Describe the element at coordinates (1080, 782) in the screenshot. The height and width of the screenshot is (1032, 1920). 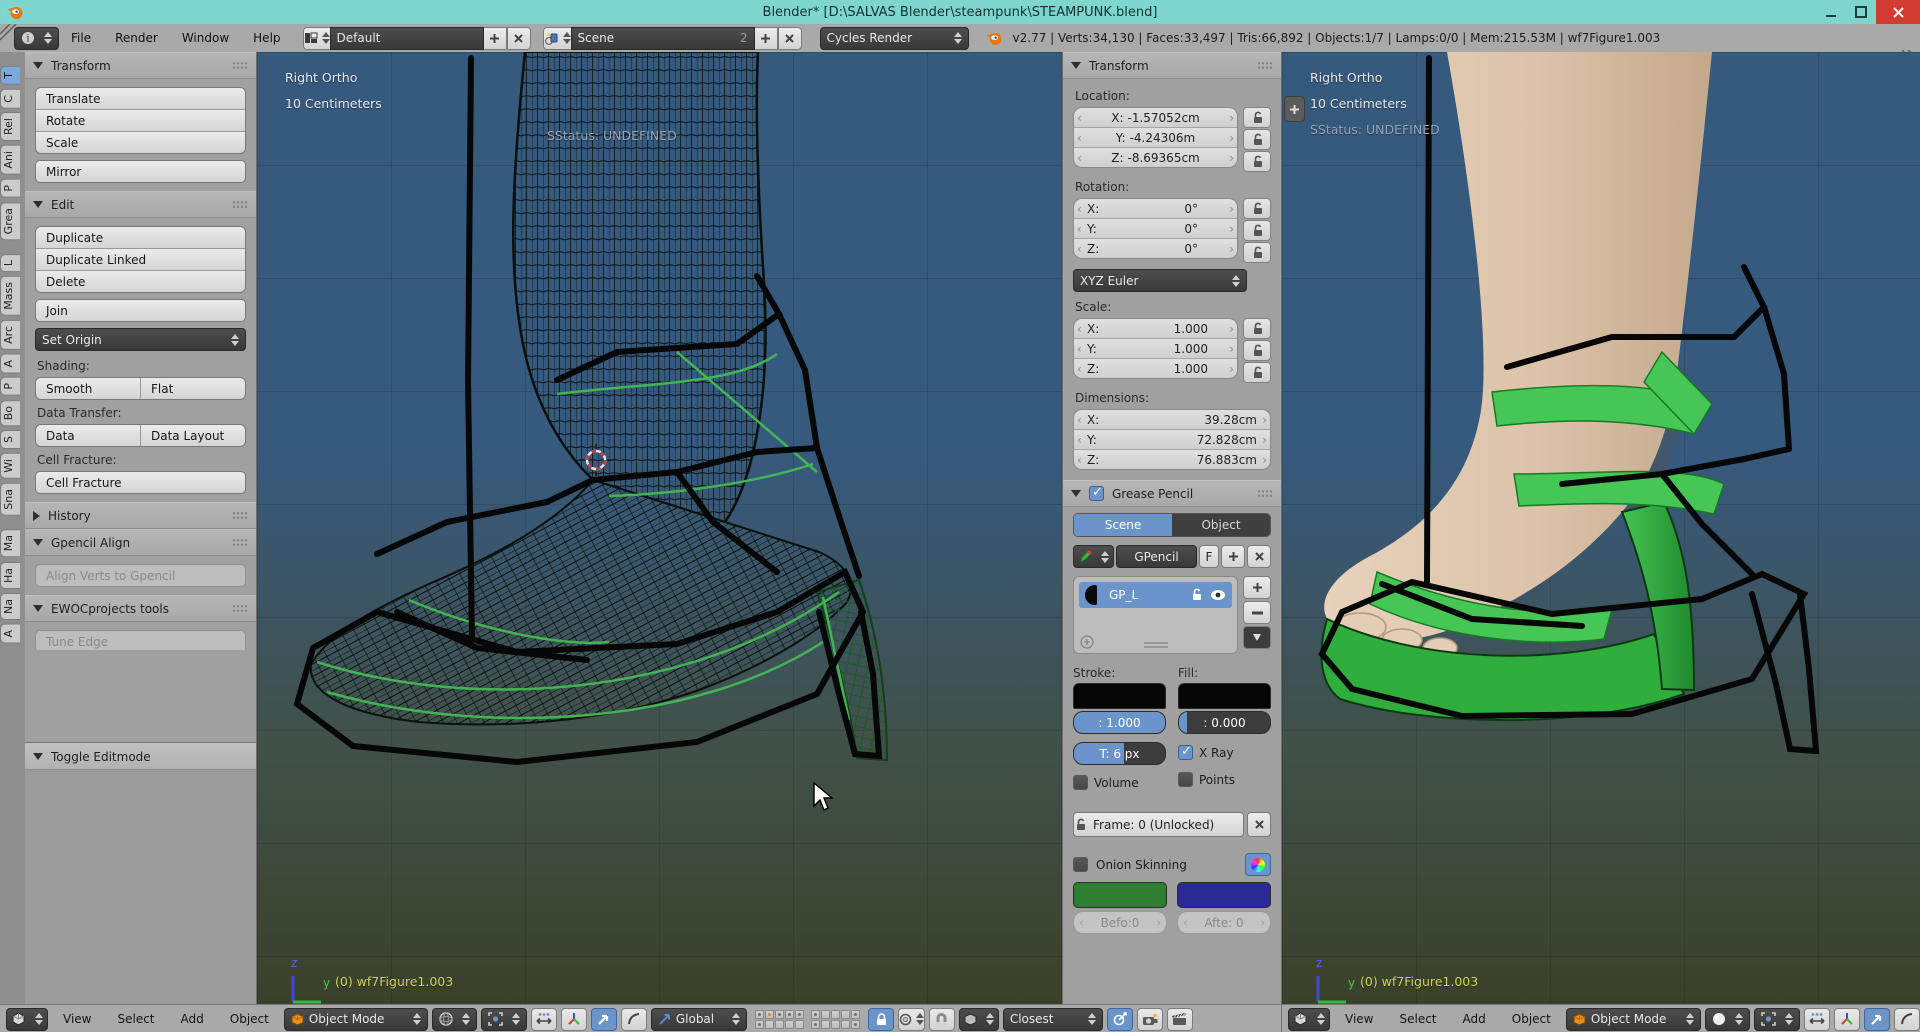
I see `volume-checkbox` at that location.